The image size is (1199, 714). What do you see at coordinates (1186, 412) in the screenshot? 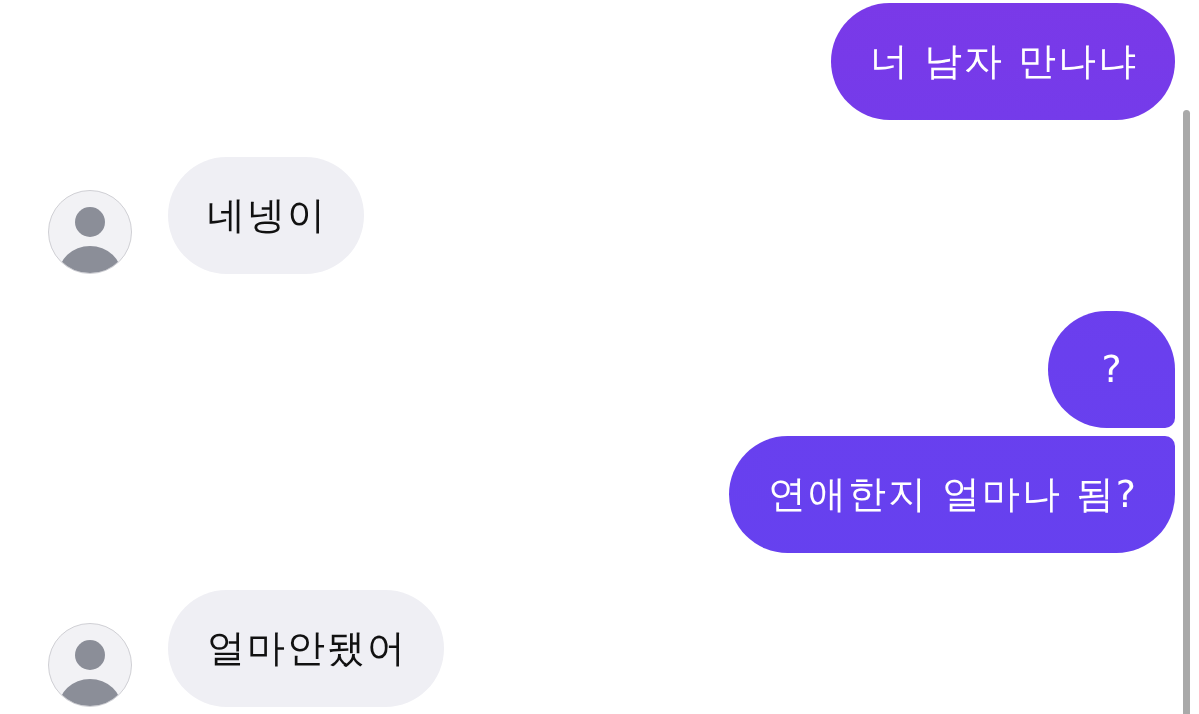
I see `scrollbar-thumb` at bounding box center [1186, 412].